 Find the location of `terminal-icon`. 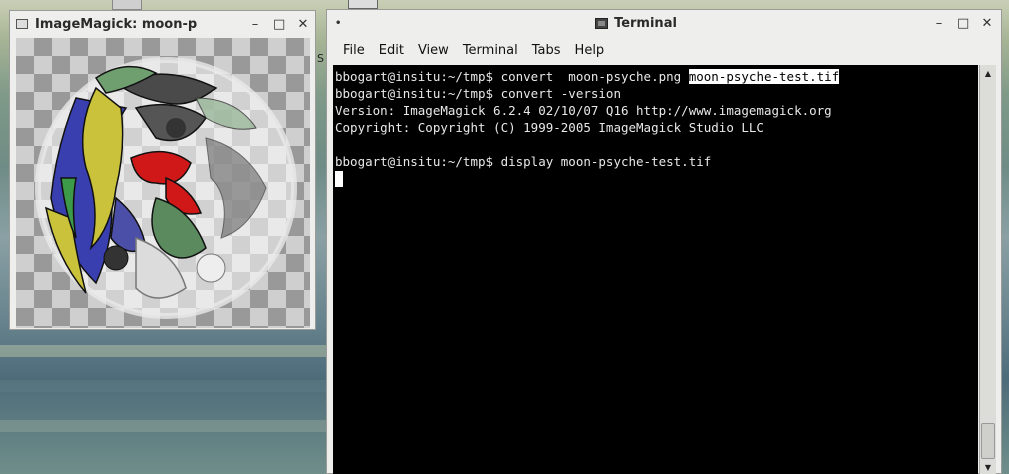

terminal-icon is located at coordinates (602, 23).